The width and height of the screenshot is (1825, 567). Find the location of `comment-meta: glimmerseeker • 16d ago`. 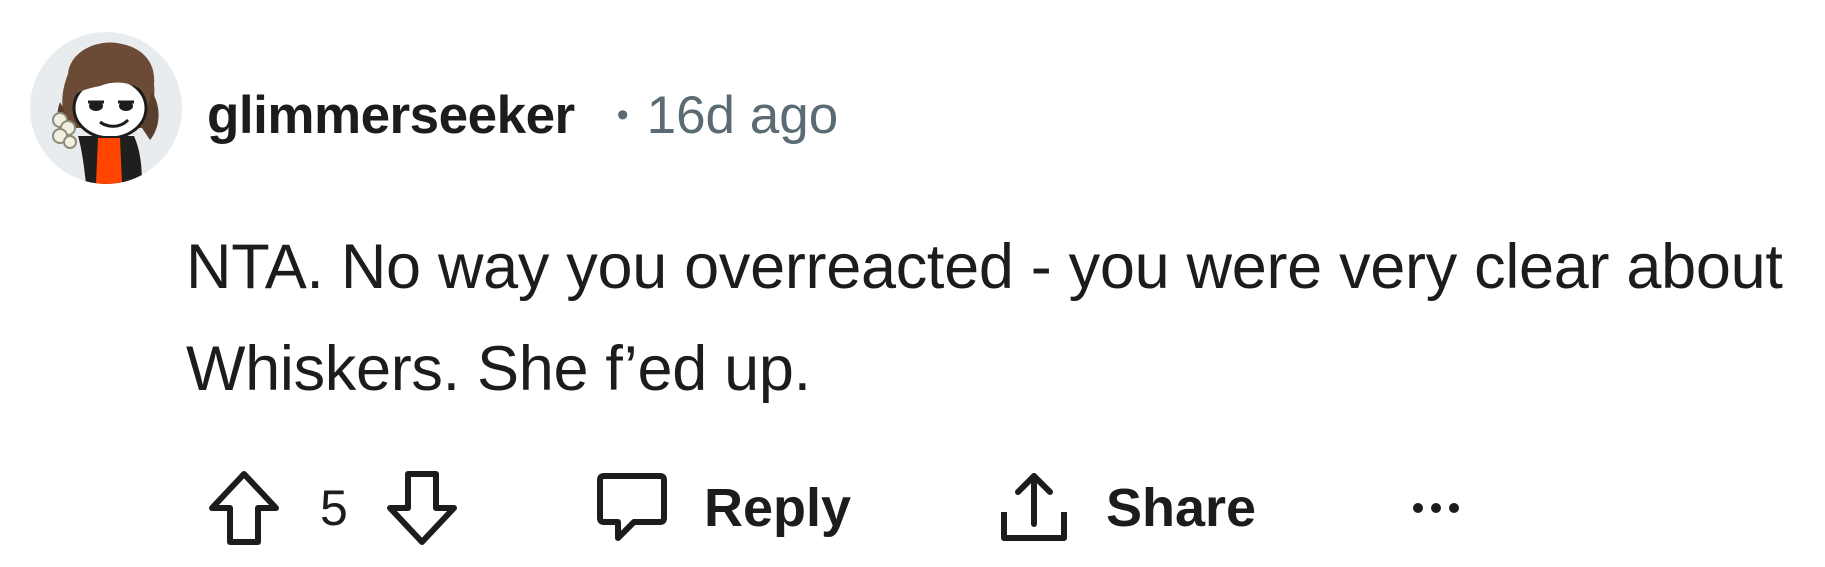

comment-meta: glimmerseeker • 16d ago is located at coordinates (522, 115).